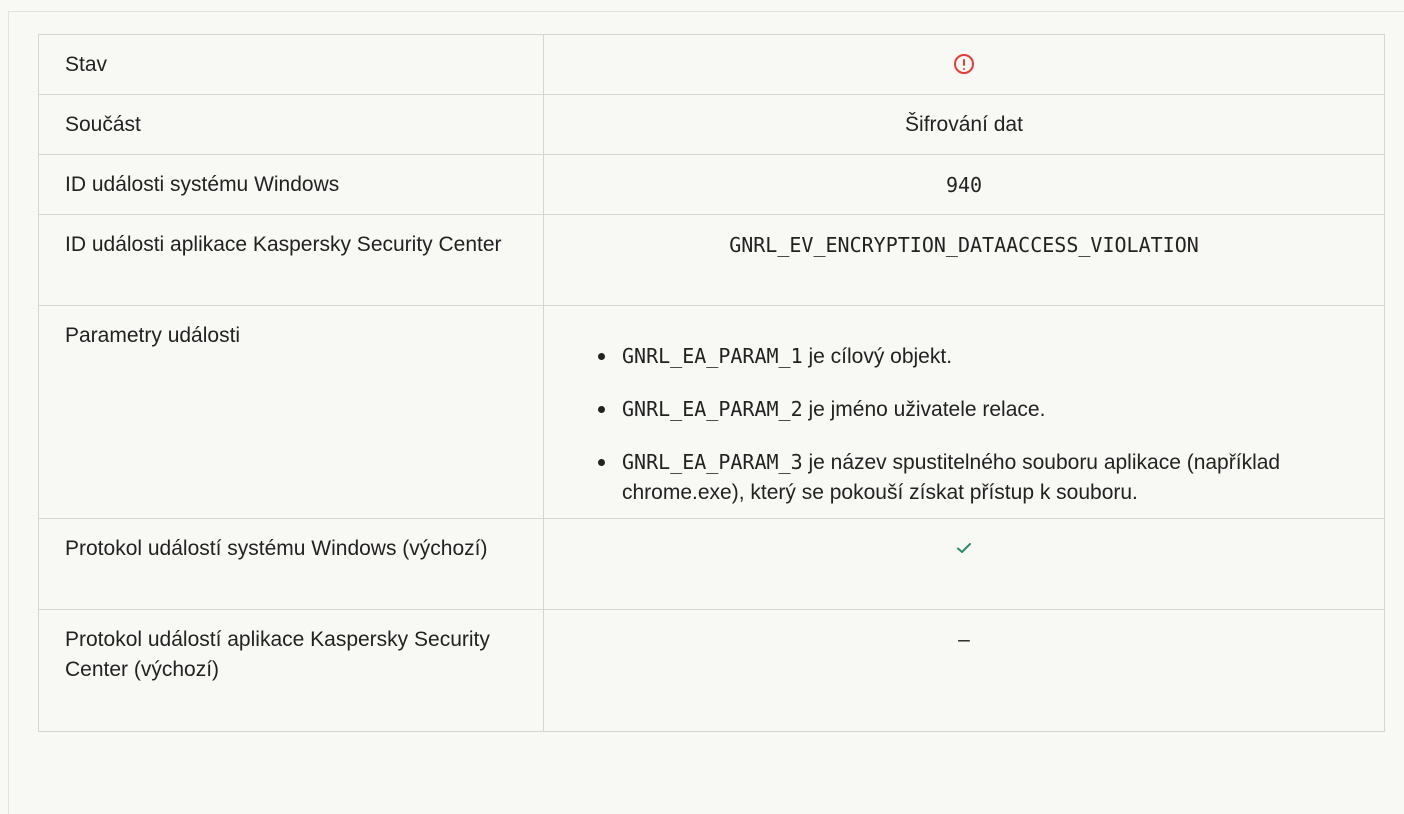 The width and height of the screenshot is (1404, 814). Describe the element at coordinates (964, 639) in the screenshot. I see `row-value: –` at that location.